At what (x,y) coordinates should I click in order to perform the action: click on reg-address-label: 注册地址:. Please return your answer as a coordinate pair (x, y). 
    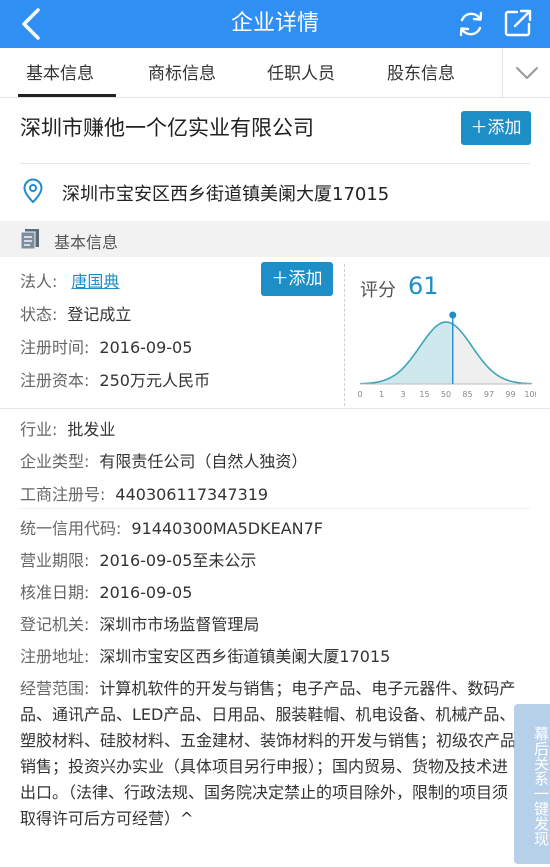
    Looking at the image, I should click on (55, 656).